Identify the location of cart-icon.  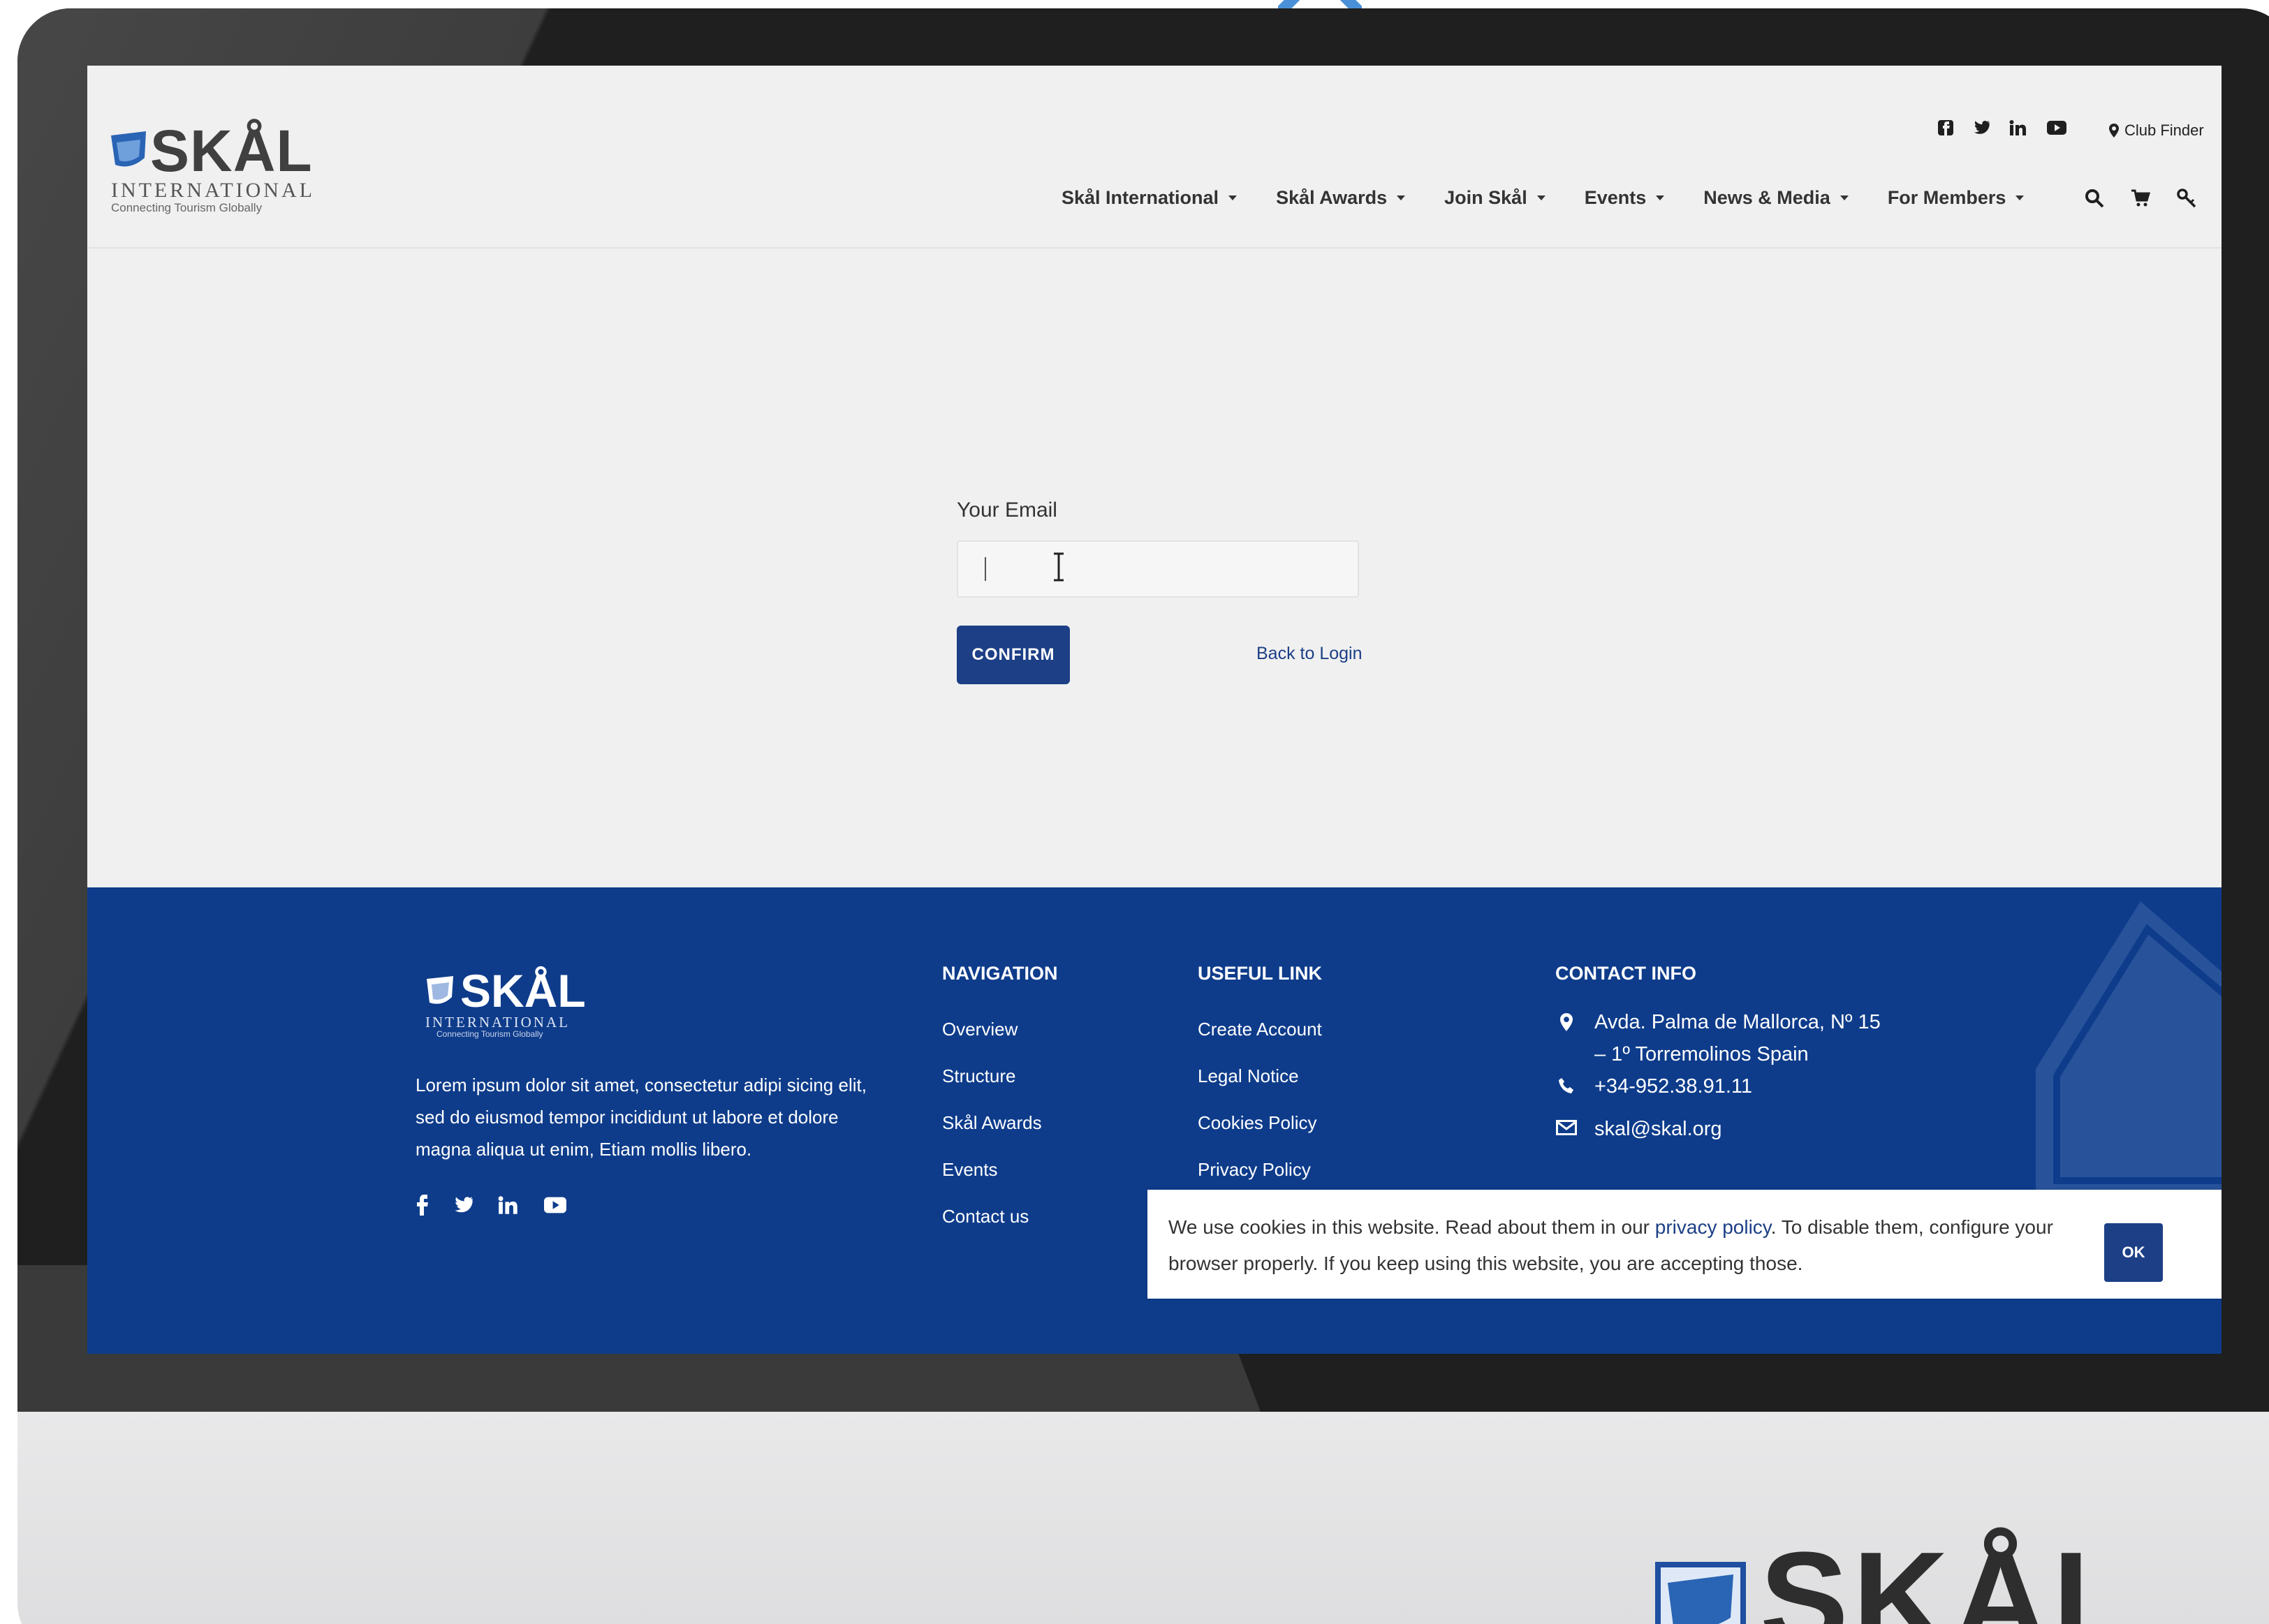
(2140, 198).